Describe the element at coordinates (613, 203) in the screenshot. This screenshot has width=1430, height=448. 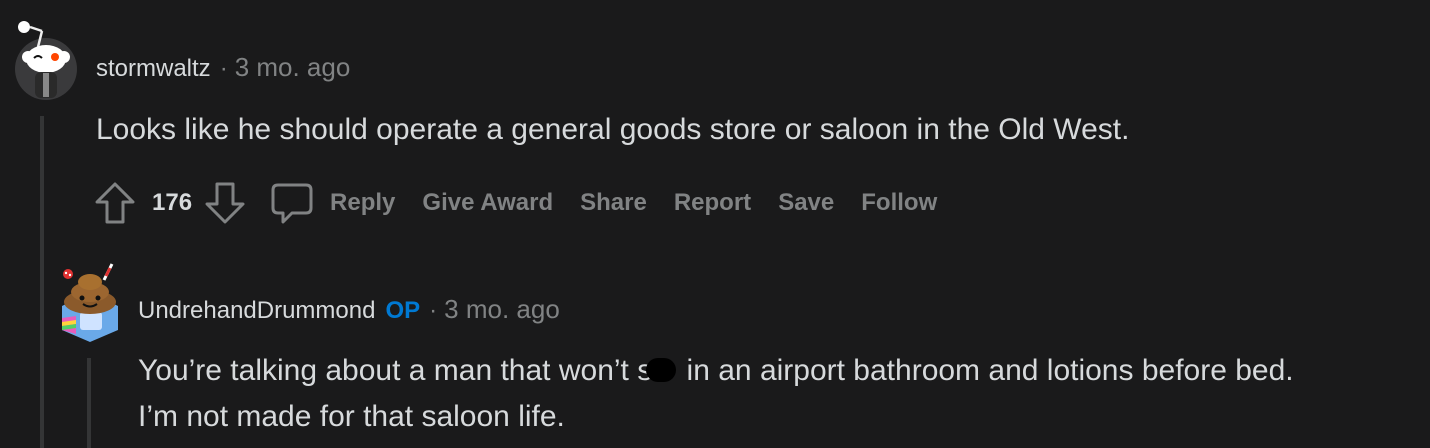
I see `share-button: Share` at that location.